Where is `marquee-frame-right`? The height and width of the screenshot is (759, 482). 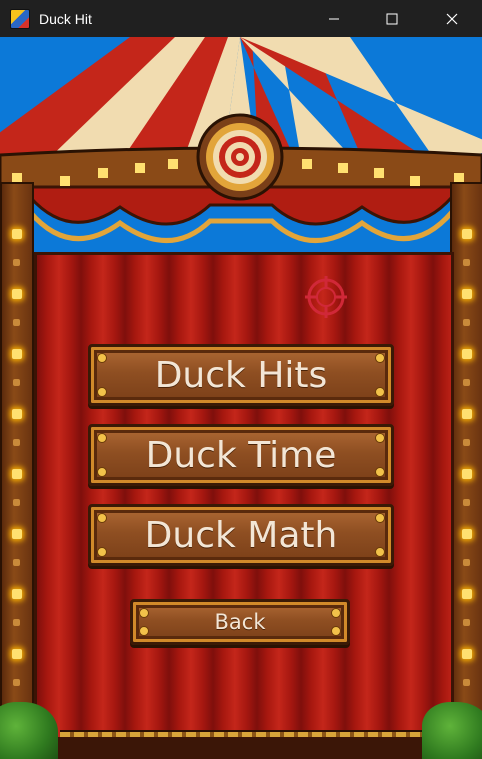
marquee-frame-right is located at coordinates (466, 461).